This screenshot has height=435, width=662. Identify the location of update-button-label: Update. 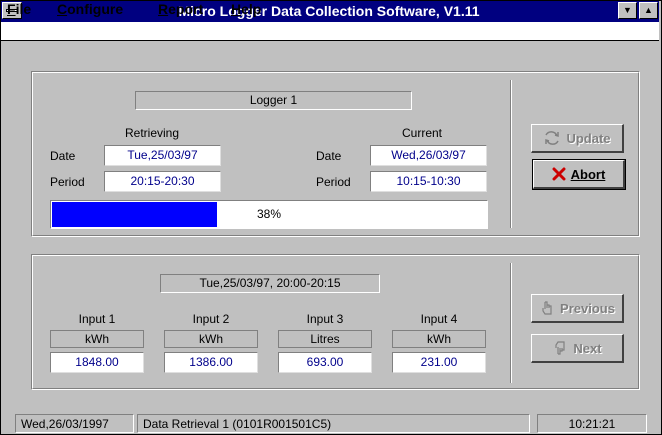
(588, 138).